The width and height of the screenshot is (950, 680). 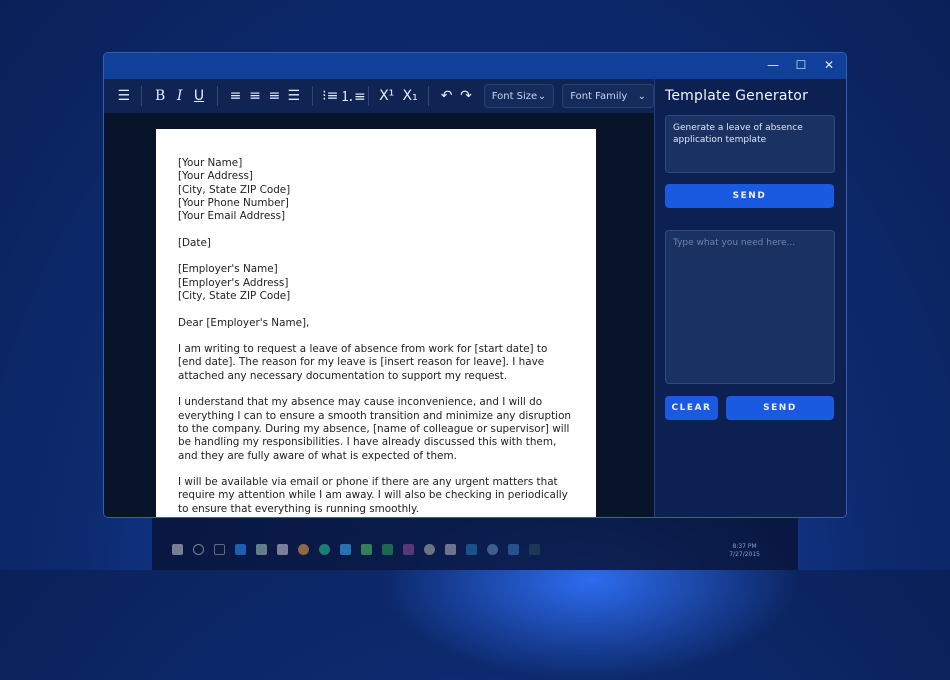 I want to click on bulleted-list-icon: ⁝≡, so click(x=330, y=96).